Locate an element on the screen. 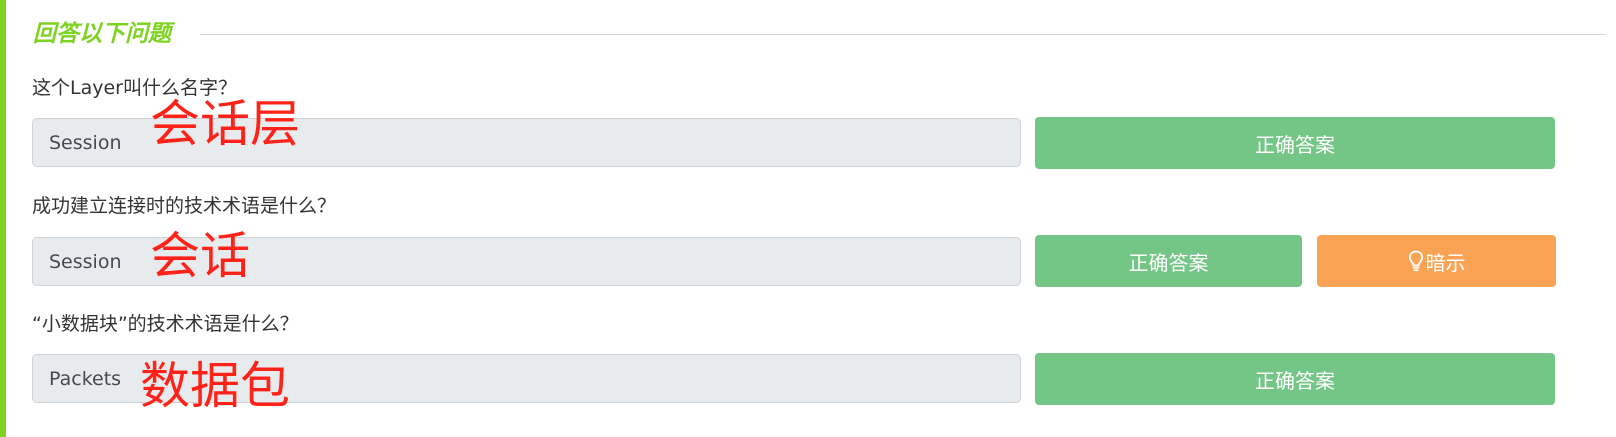  question-3-text: “小数据块”的技术术语是什么？ is located at coordinates (165, 324).